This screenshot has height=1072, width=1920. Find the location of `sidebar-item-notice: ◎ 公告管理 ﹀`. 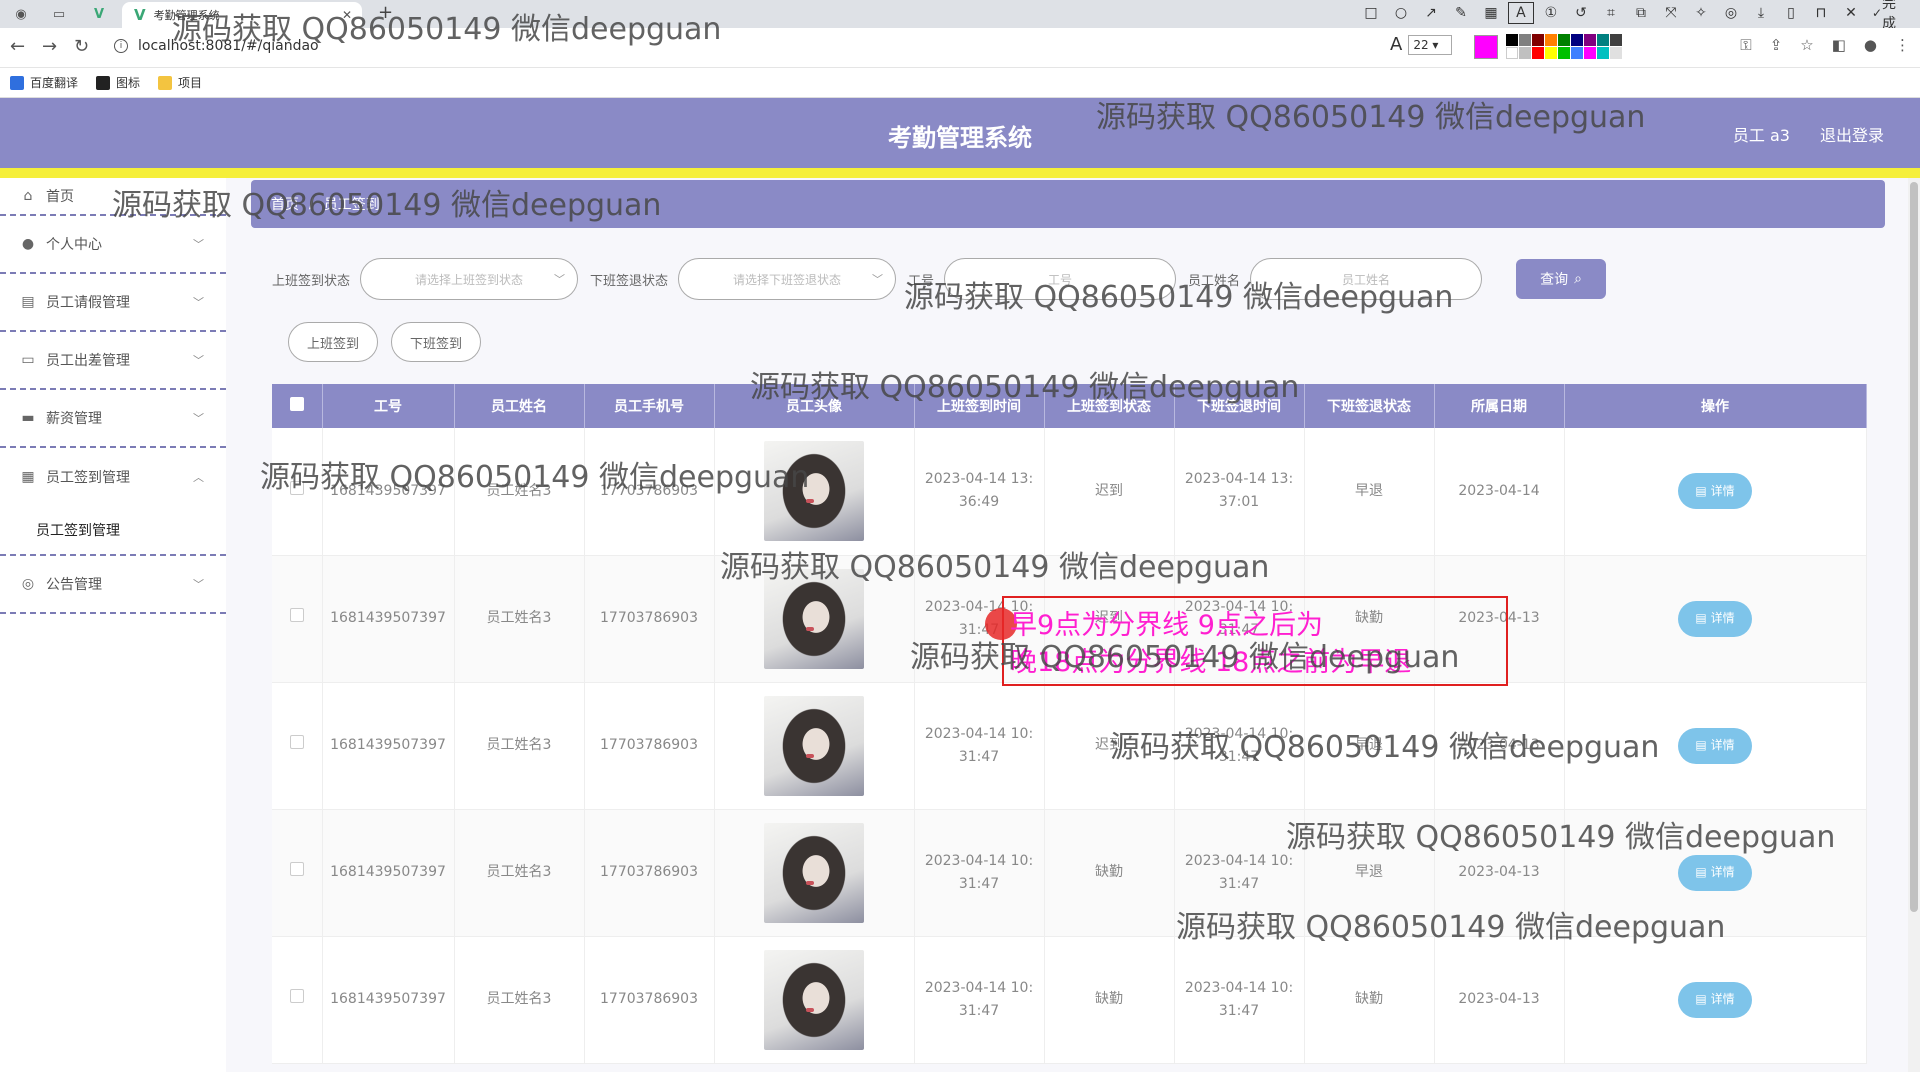

sidebar-item-notice: ◎ 公告管理 ﹀ is located at coordinates (113, 585).